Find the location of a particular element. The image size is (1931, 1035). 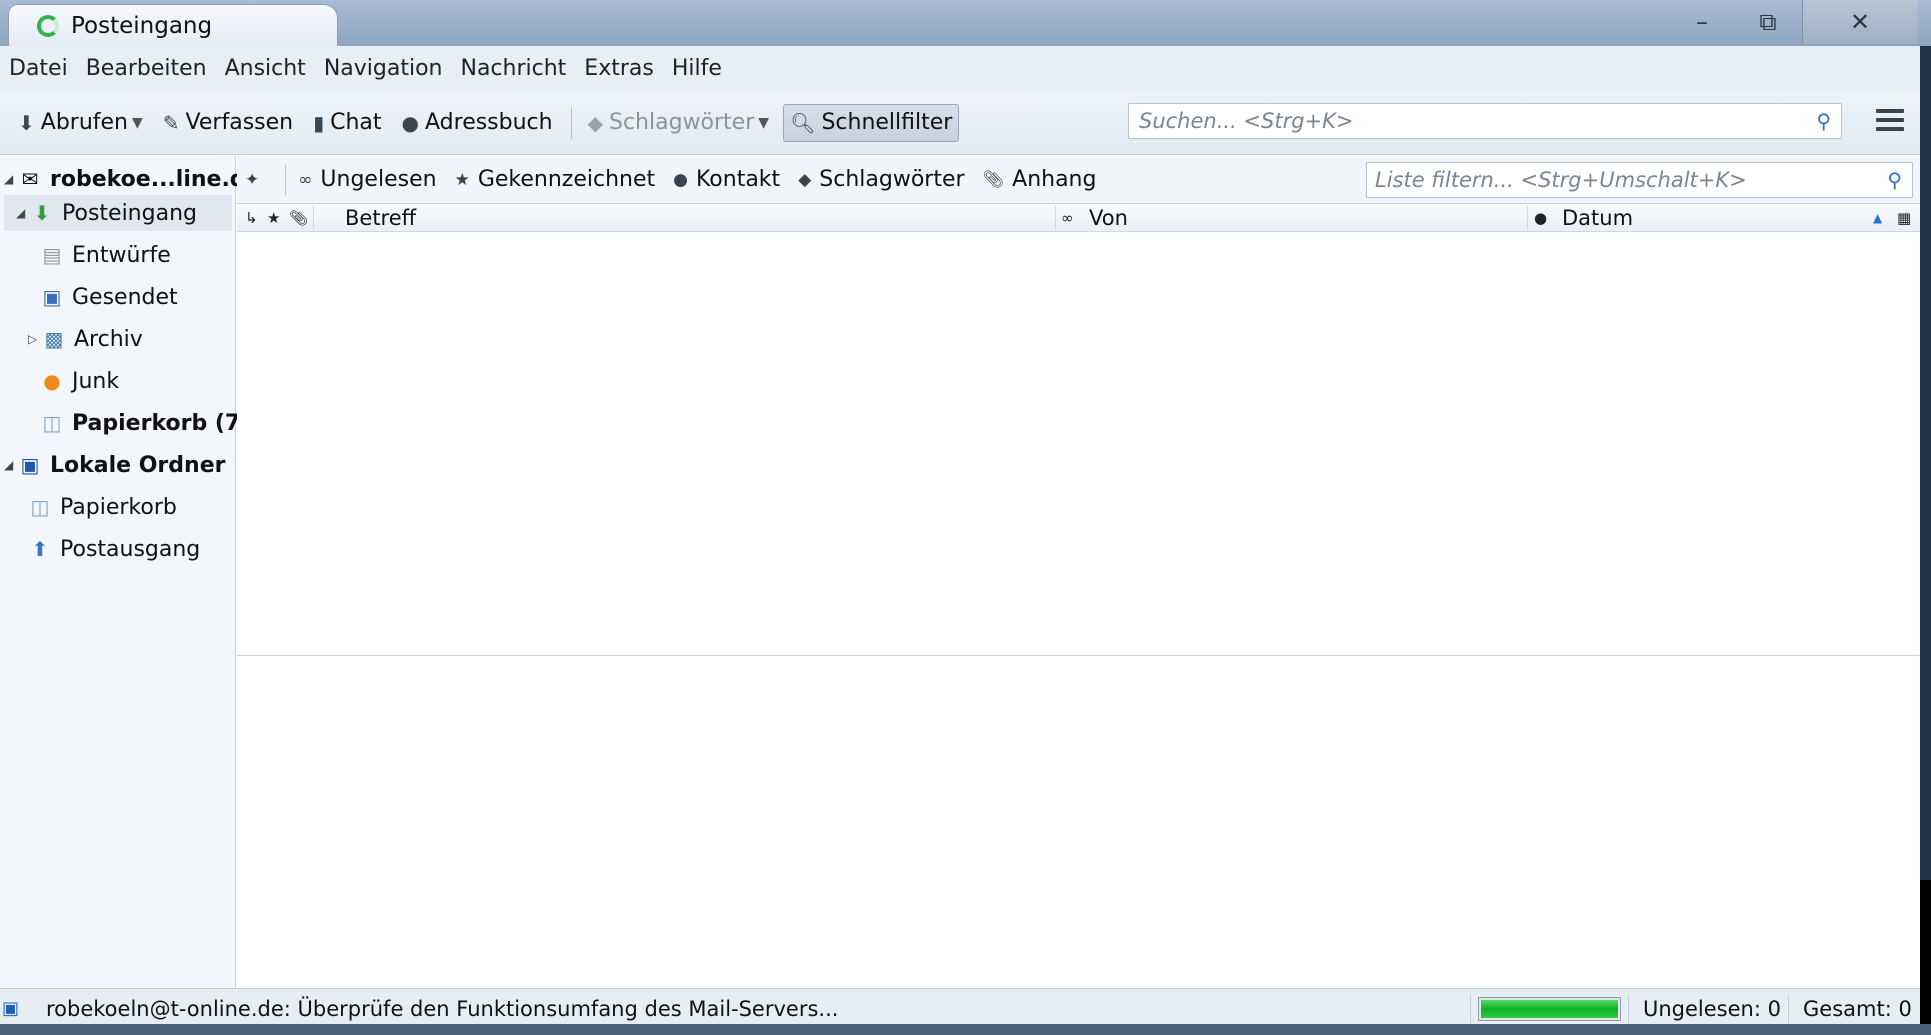

filter-placeholder: Liste filtern... <Strg+Umschalt+K> is located at coordinates (1561, 180).